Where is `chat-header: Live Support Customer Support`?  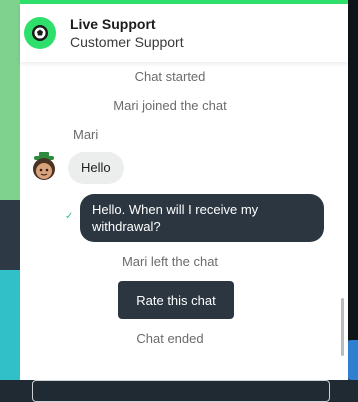 chat-header: Live Support Customer Support is located at coordinates (184, 33).